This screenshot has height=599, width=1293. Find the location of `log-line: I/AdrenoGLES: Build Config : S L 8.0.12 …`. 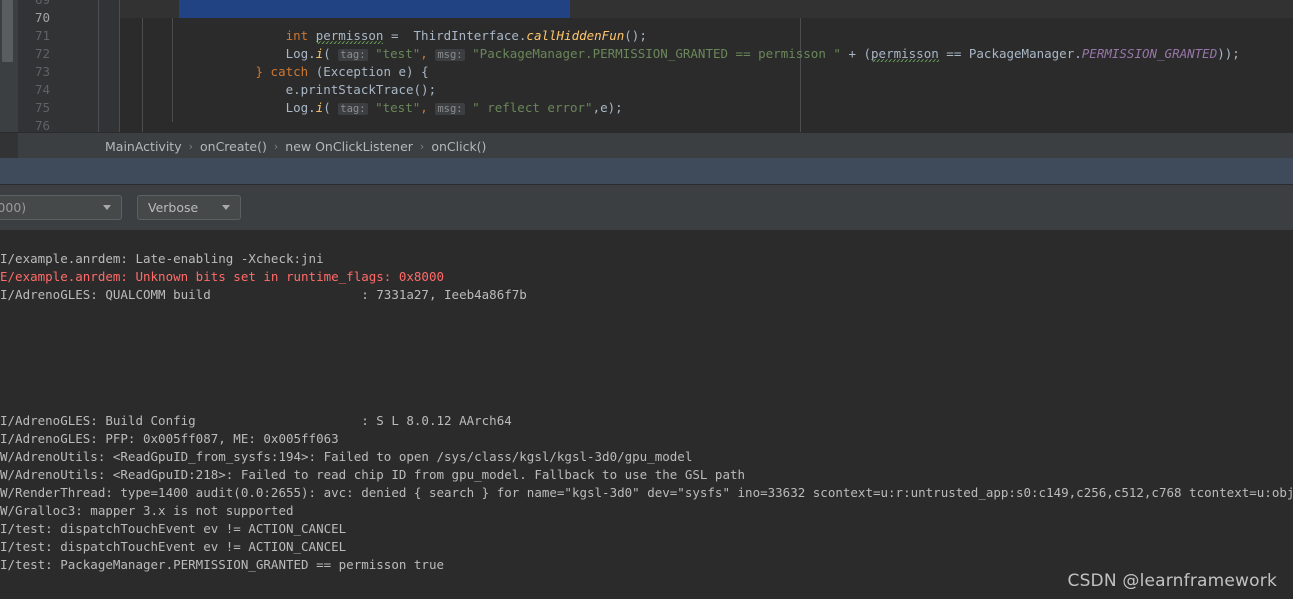

log-line: I/AdrenoGLES: Build Config : S L 8.0.12 … is located at coordinates (256, 420).